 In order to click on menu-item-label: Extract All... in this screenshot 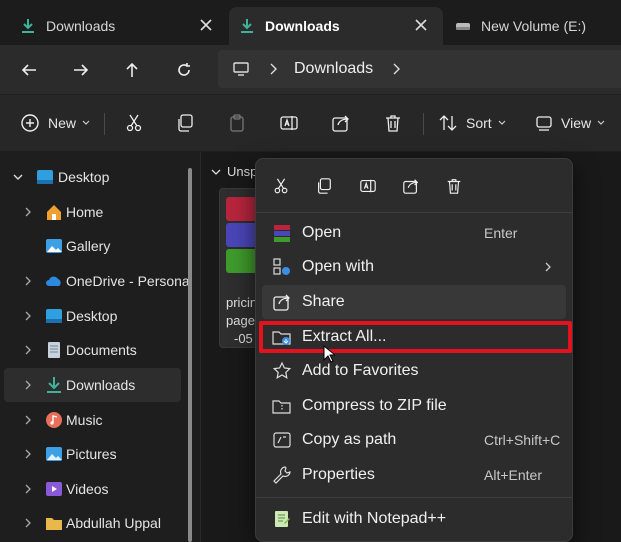, I will do `click(344, 336)`.